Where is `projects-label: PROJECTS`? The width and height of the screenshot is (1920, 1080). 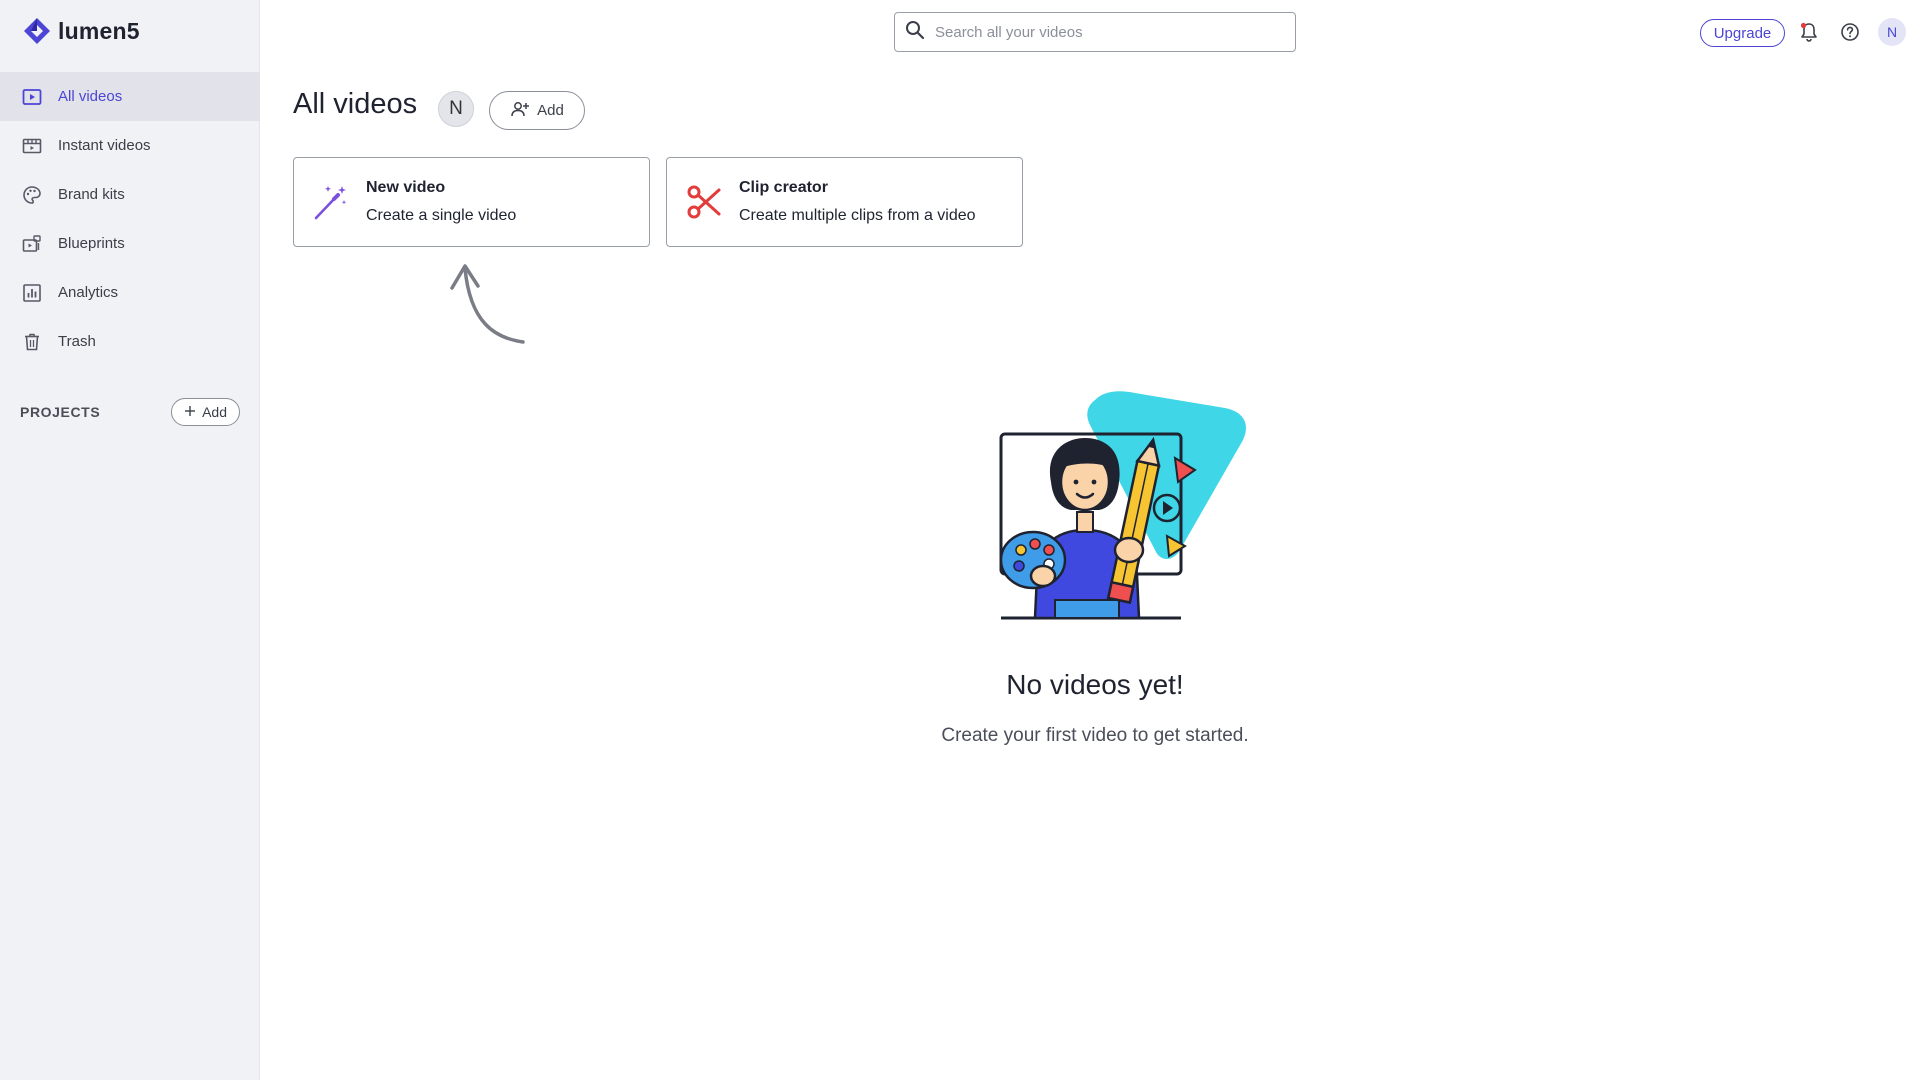
projects-label: PROJECTS is located at coordinates (60, 412).